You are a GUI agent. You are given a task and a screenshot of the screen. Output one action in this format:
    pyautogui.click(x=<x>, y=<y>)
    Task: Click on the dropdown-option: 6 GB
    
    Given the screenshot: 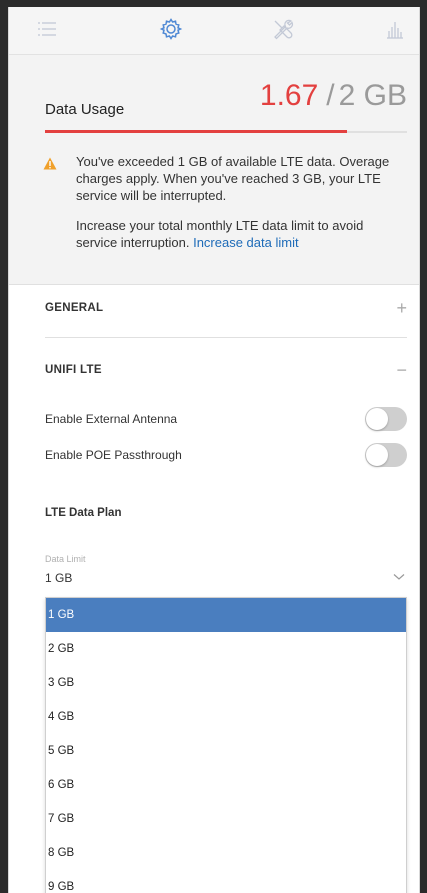 What is the action you would take?
    pyautogui.click(x=226, y=785)
    